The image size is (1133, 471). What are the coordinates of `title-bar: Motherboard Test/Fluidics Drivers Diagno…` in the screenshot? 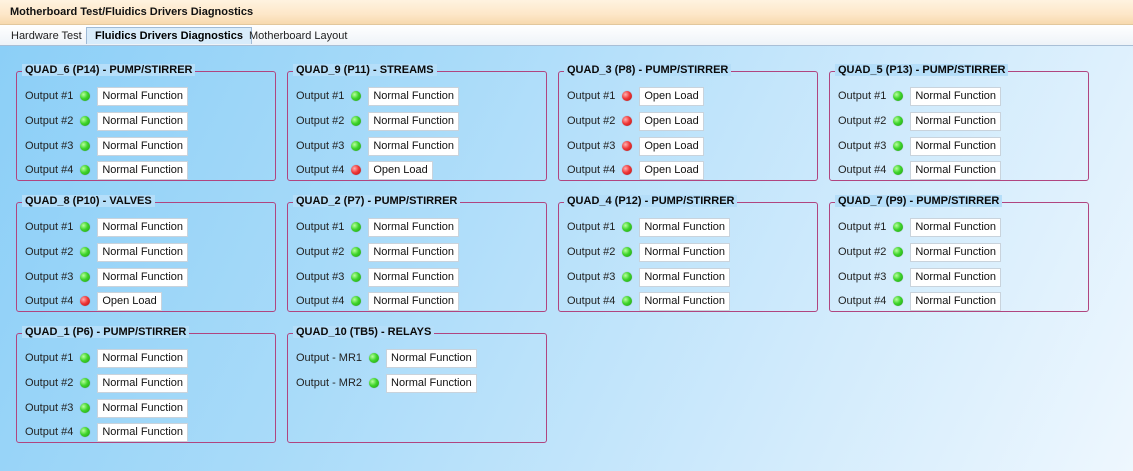 It's located at (566, 12).